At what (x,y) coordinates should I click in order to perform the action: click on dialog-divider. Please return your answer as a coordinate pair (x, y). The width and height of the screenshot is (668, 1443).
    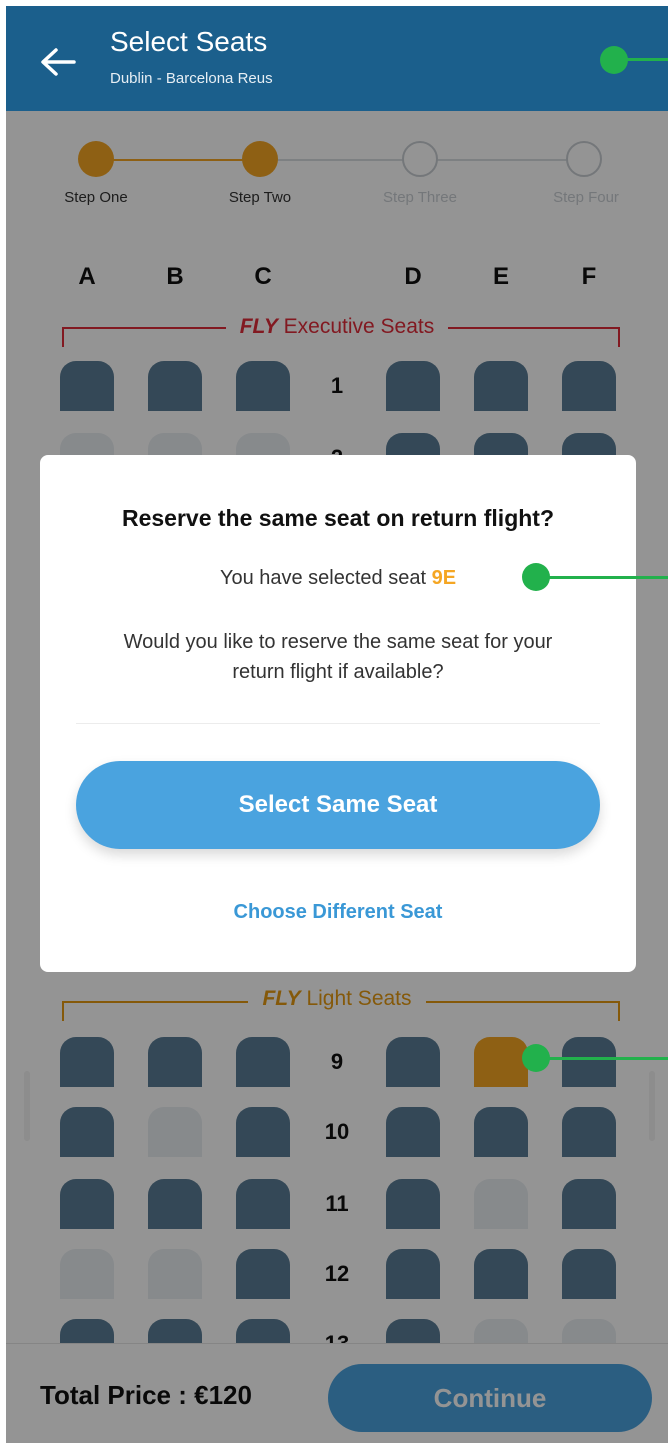
    Looking at the image, I should click on (338, 723).